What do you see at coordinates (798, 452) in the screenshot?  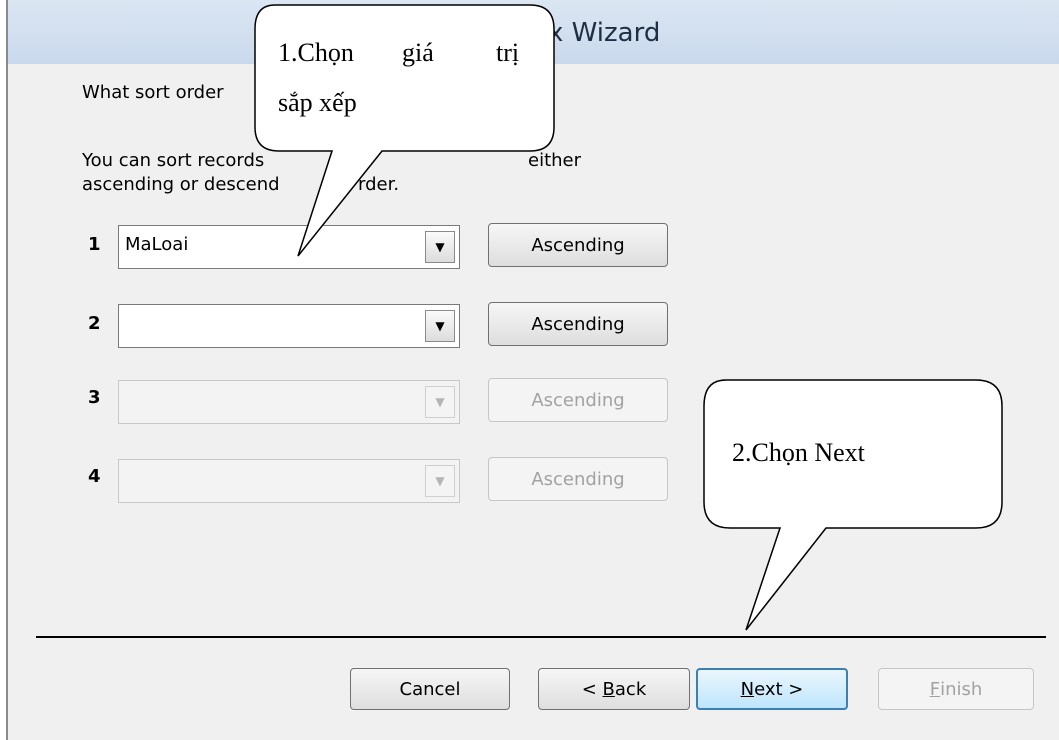 I see `callout-2-text: 2.Chọn Next` at bounding box center [798, 452].